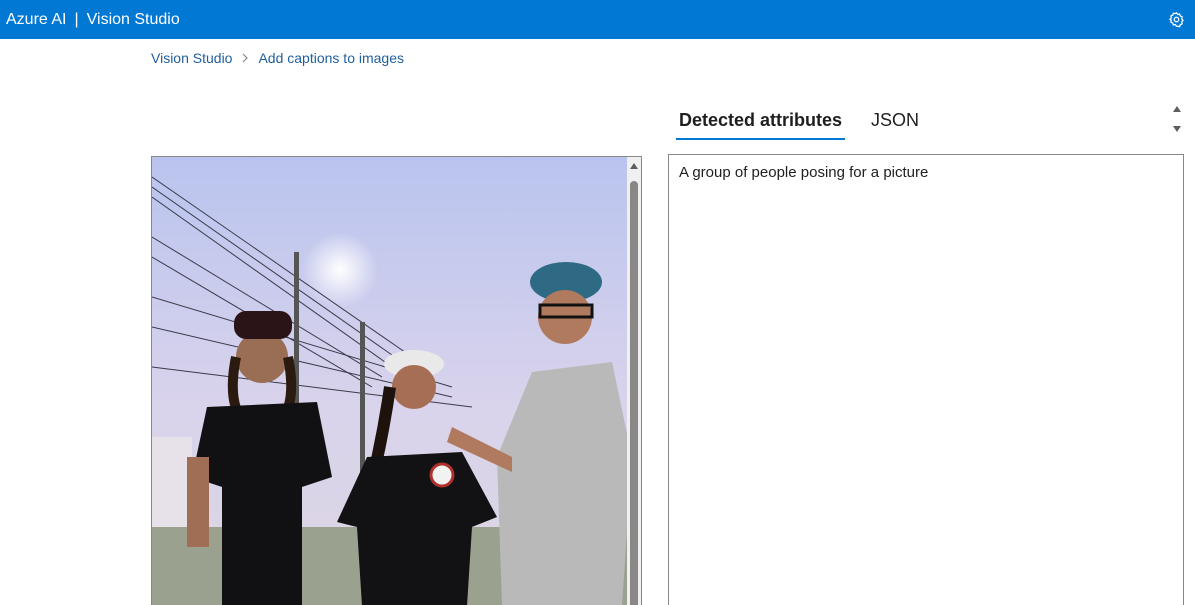 The height and width of the screenshot is (605, 1195). I want to click on result-tabs: Detected attributes JSON, so click(810, 124).